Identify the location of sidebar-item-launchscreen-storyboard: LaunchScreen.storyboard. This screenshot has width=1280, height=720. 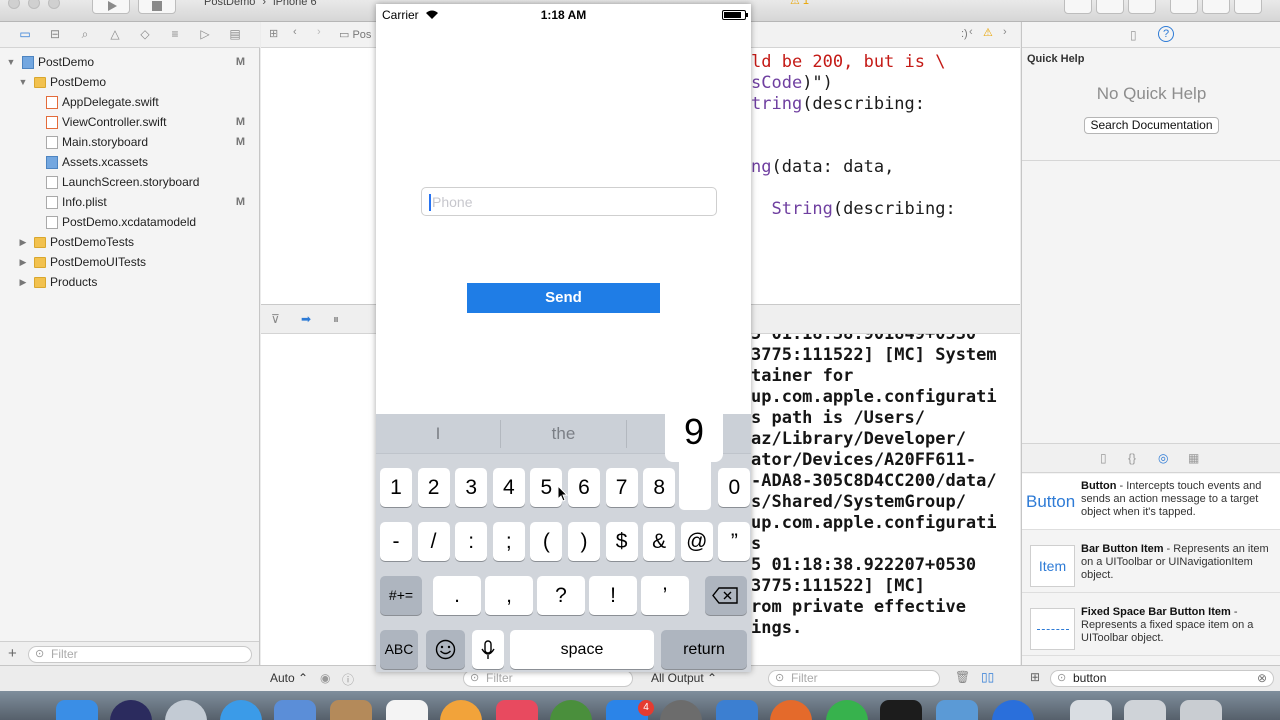
(129, 182).